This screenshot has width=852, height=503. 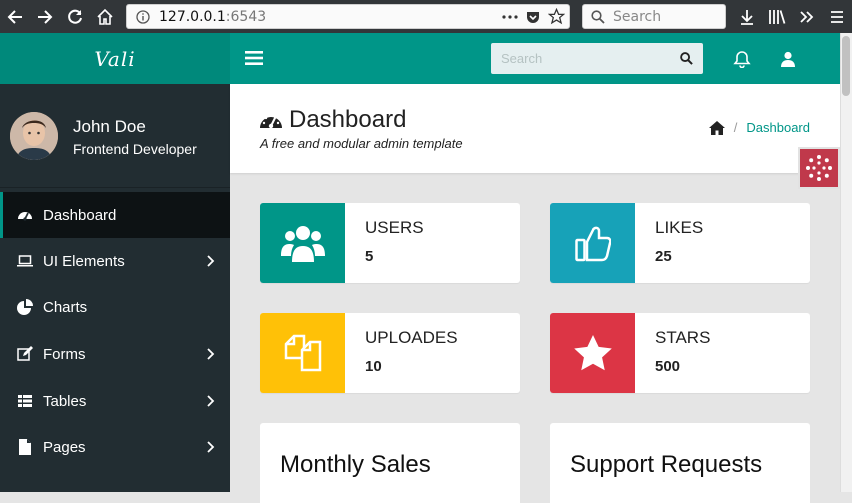 I want to click on breadcrumb: / Dashboard, so click(x=759, y=127).